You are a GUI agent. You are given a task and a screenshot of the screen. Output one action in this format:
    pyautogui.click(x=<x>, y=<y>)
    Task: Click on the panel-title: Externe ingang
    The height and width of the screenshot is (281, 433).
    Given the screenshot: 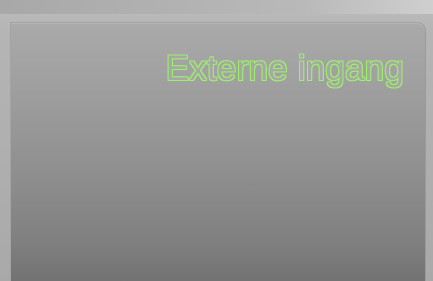 What is the action you would take?
    pyautogui.click(x=284, y=68)
    